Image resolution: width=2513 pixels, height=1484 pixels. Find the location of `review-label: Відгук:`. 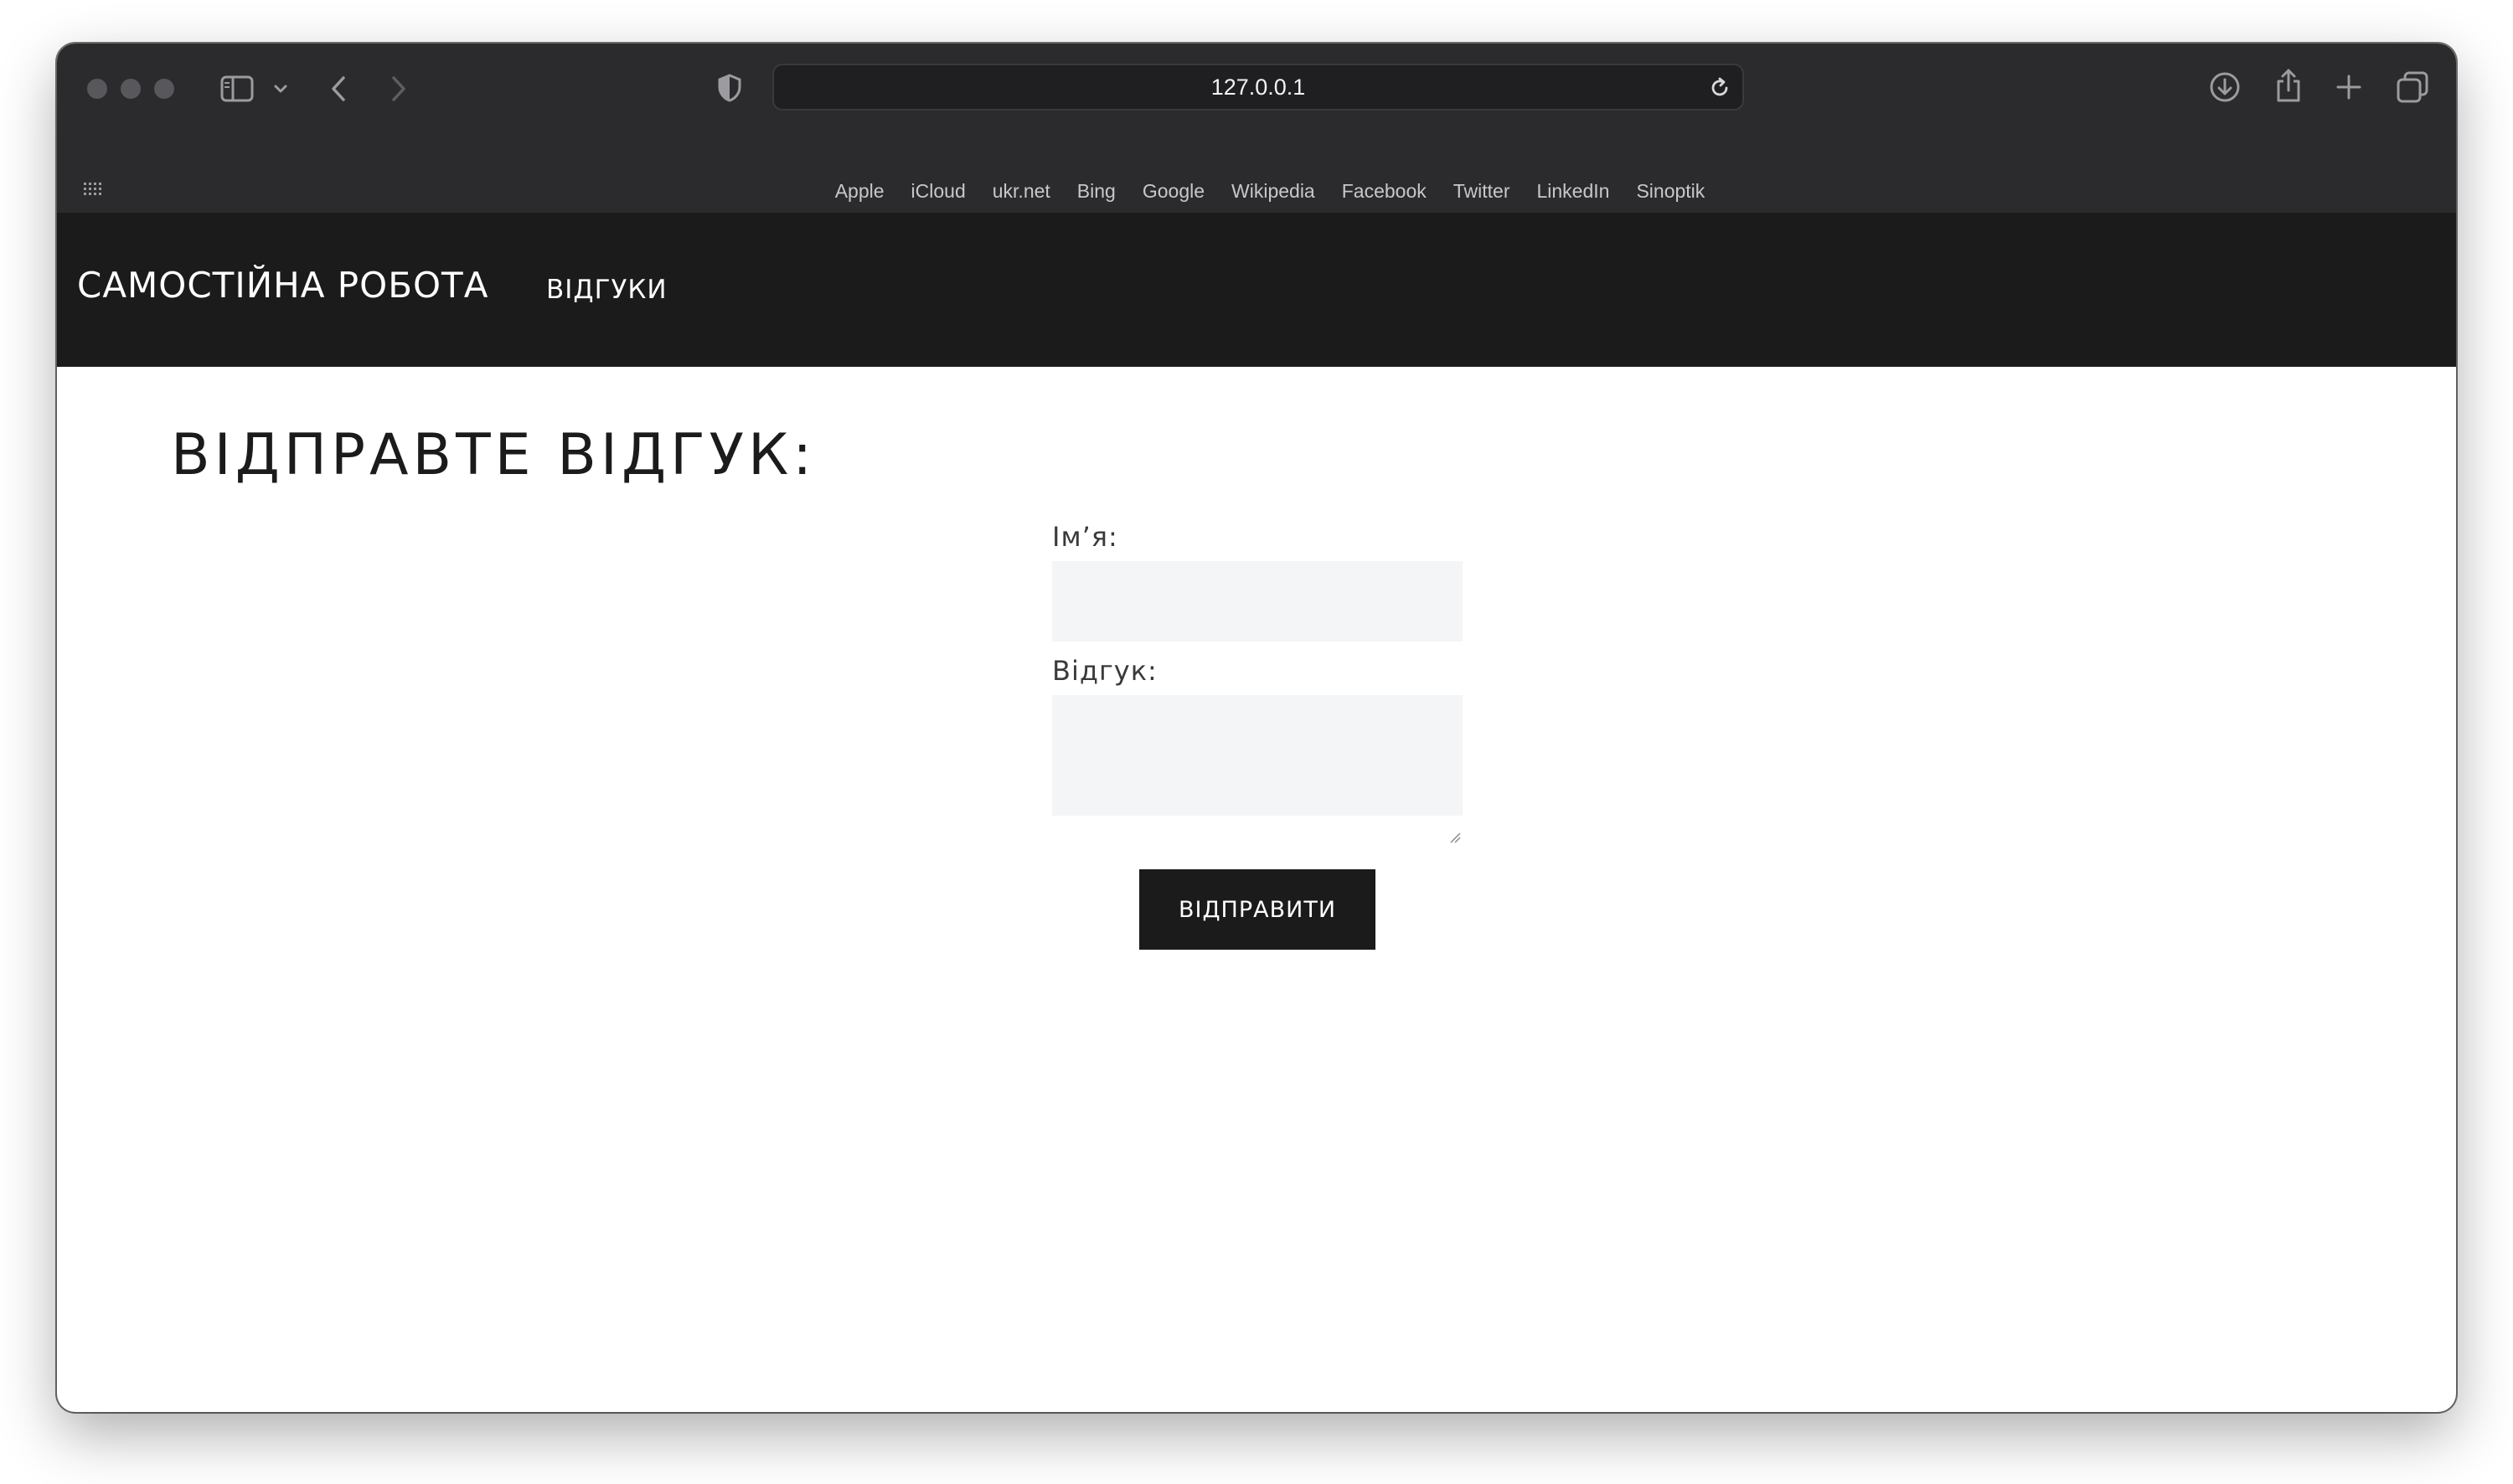

review-label: Відгук: is located at coordinates (1105, 671).